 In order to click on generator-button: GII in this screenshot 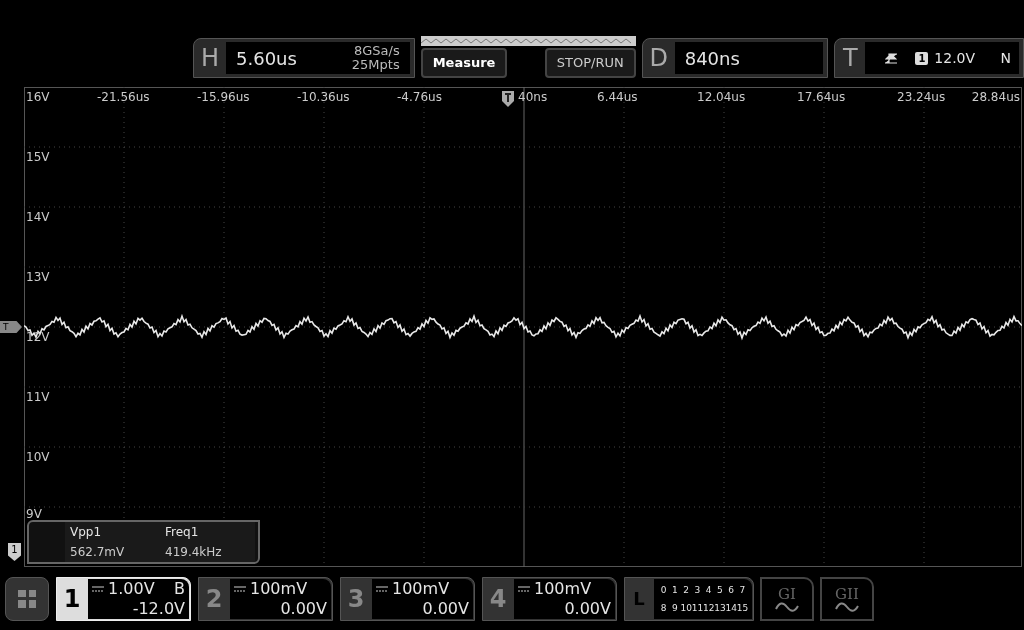, I will do `click(847, 598)`.